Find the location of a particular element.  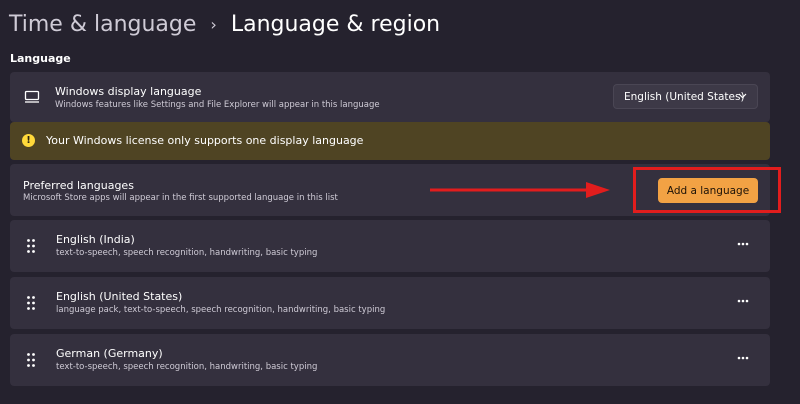

display-language-dropdown-value: English (United States) is located at coordinates (684, 96).